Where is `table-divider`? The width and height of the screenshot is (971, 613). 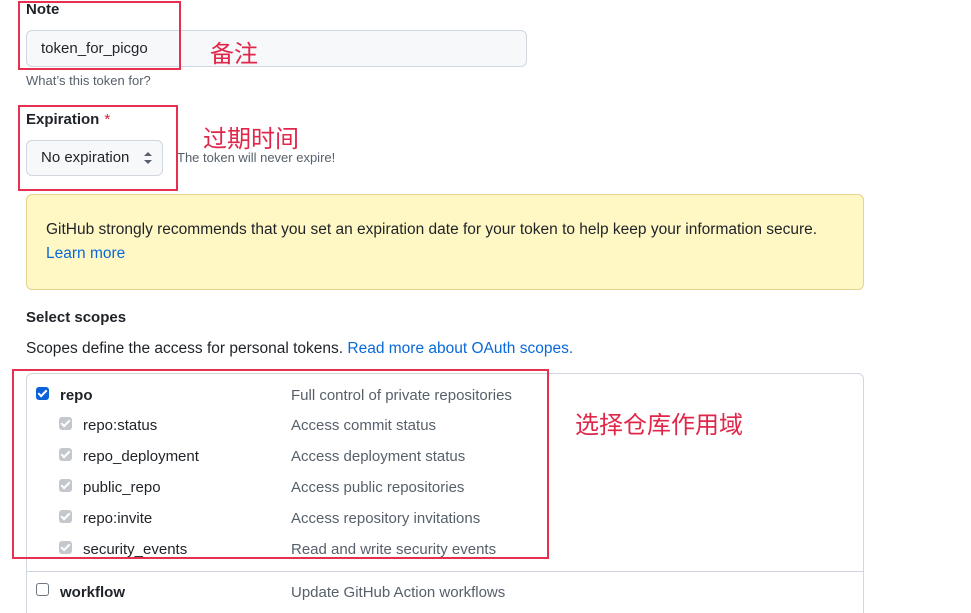 table-divider is located at coordinates (445, 571).